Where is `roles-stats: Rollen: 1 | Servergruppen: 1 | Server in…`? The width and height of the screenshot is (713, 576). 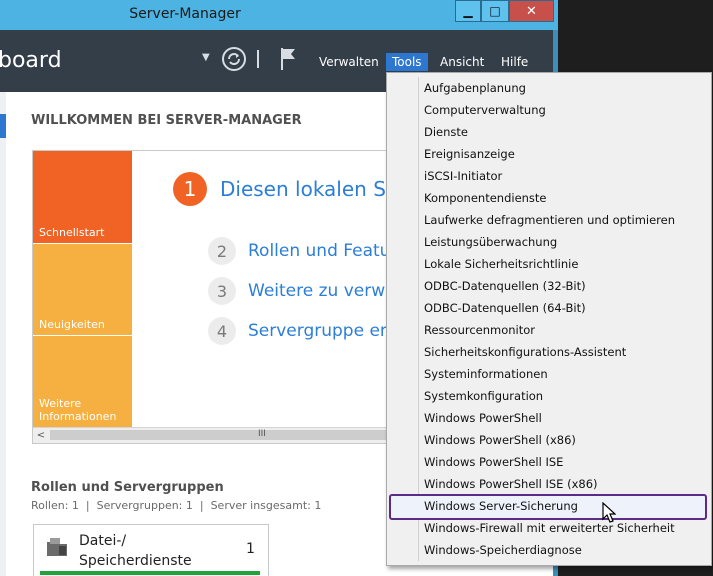 roles-stats: Rollen: 1 | Servergruppen: 1 | Server in… is located at coordinates (176, 505).